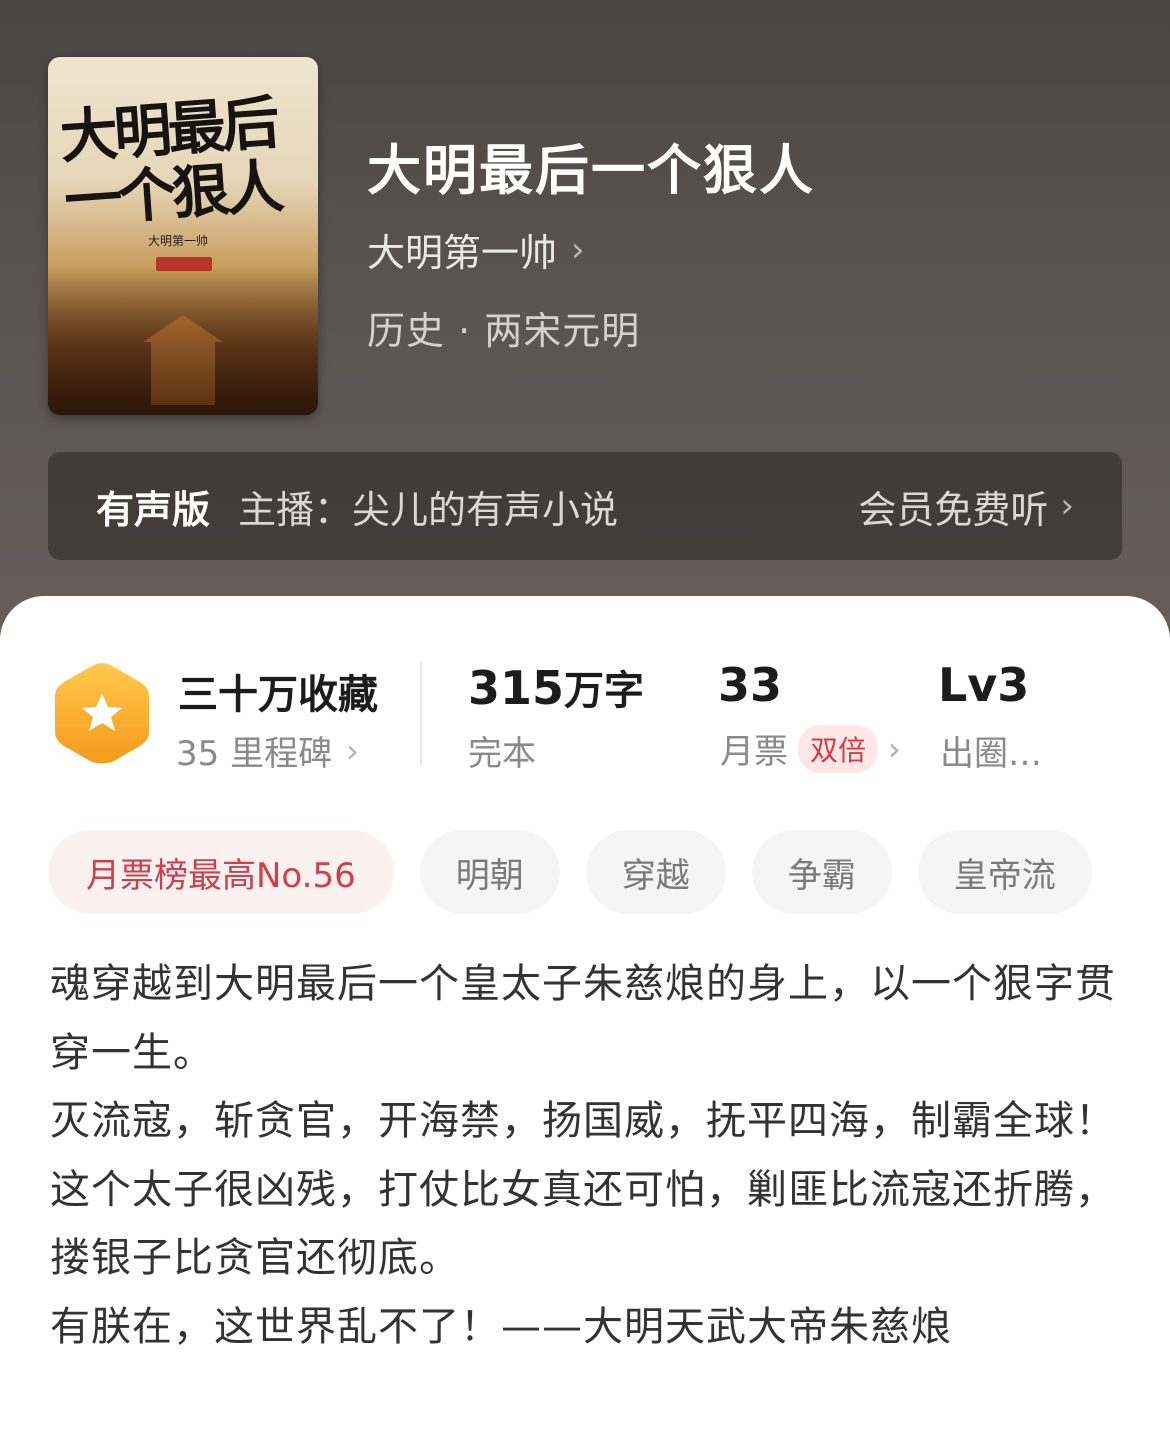  I want to click on tag-time-travel: 穿越, so click(655, 872).